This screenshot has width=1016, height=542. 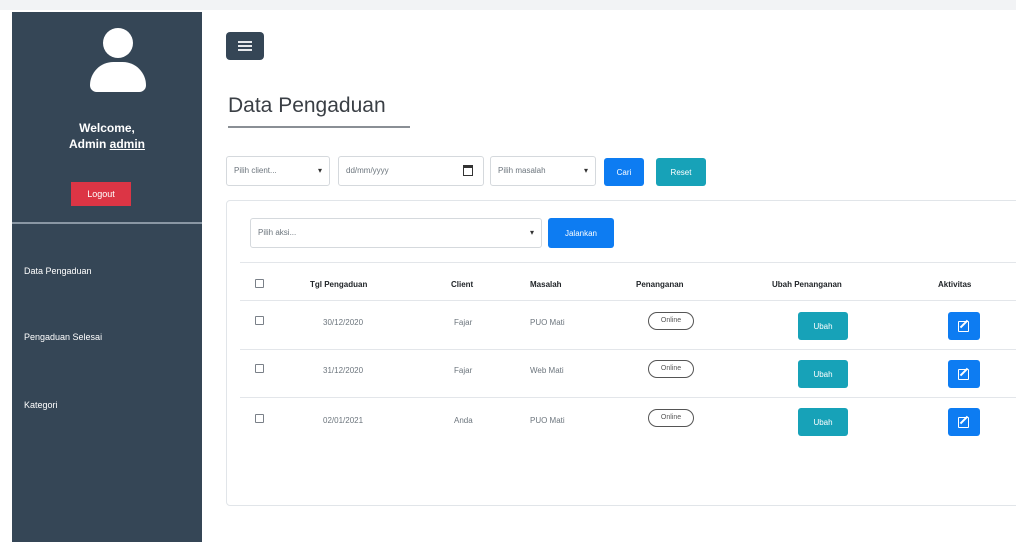 I want to click on date-input: dd/mm/yyyy, so click(x=411, y=171).